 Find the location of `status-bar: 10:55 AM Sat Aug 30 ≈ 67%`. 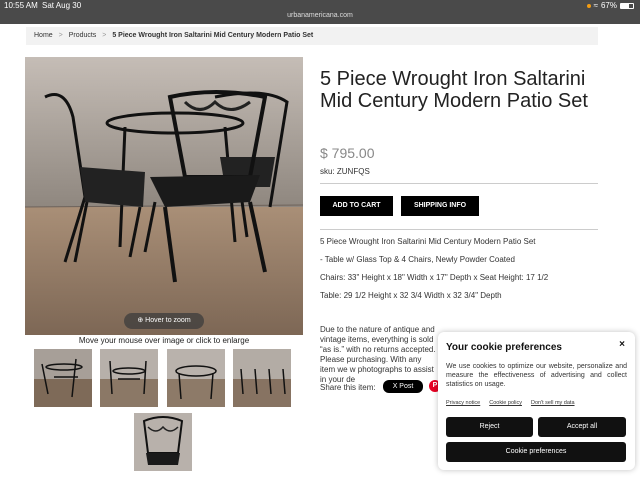

status-bar: 10:55 AM Sat Aug 30 ≈ 67% is located at coordinates (320, 6).